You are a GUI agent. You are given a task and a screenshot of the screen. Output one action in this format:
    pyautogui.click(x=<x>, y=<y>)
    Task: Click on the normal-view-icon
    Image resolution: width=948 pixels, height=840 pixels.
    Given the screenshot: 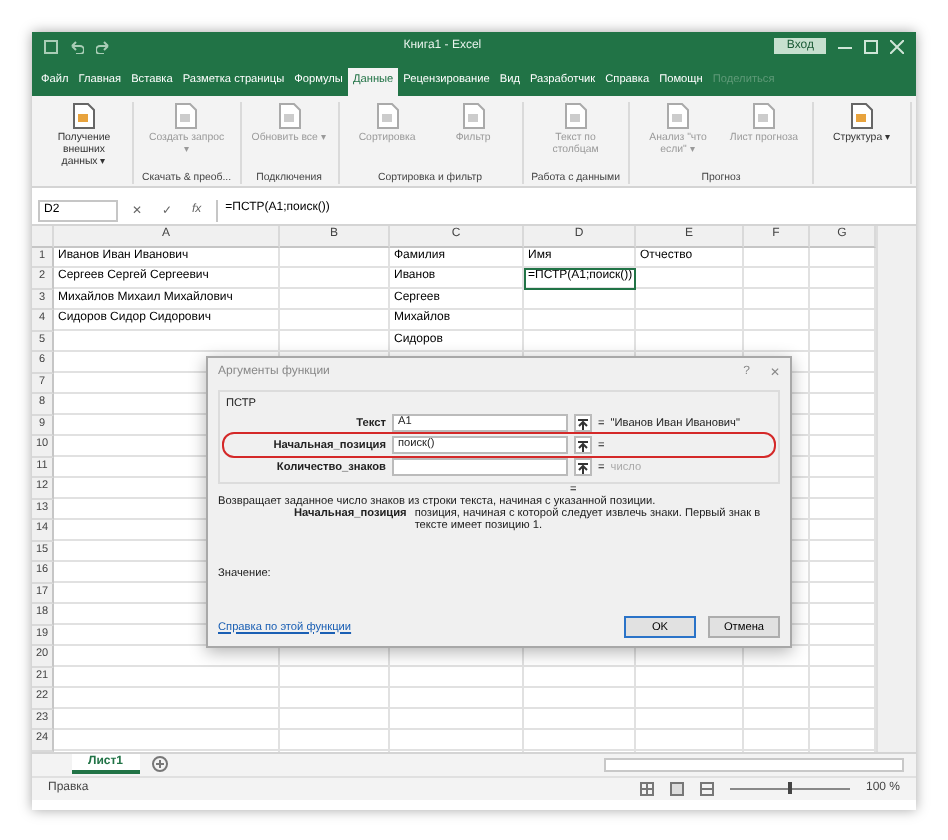 What is the action you would take?
    pyautogui.click(x=646, y=788)
    